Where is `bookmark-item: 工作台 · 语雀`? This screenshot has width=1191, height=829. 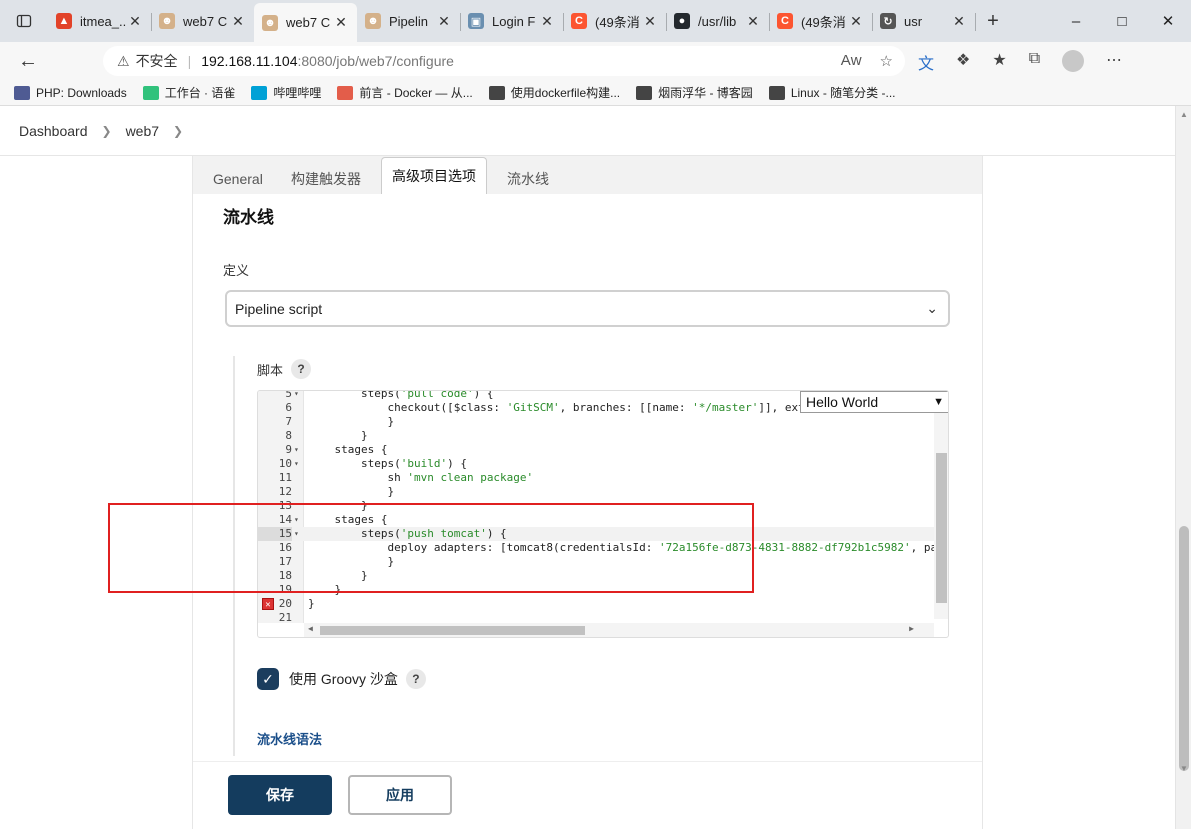
bookmark-item: 工作台 · 语雀 is located at coordinates (188, 92).